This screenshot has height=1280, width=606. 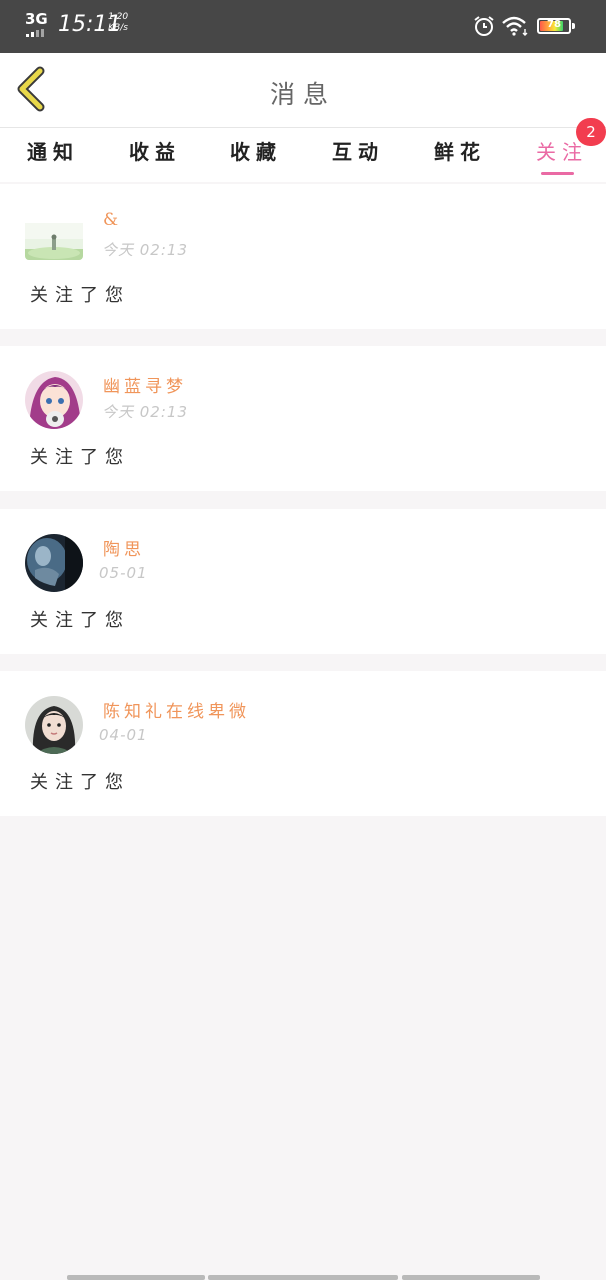 What do you see at coordinates (118, 28) in the screenshot?
I see `speed-unit: KB/s` at bounding box center [118, 28].